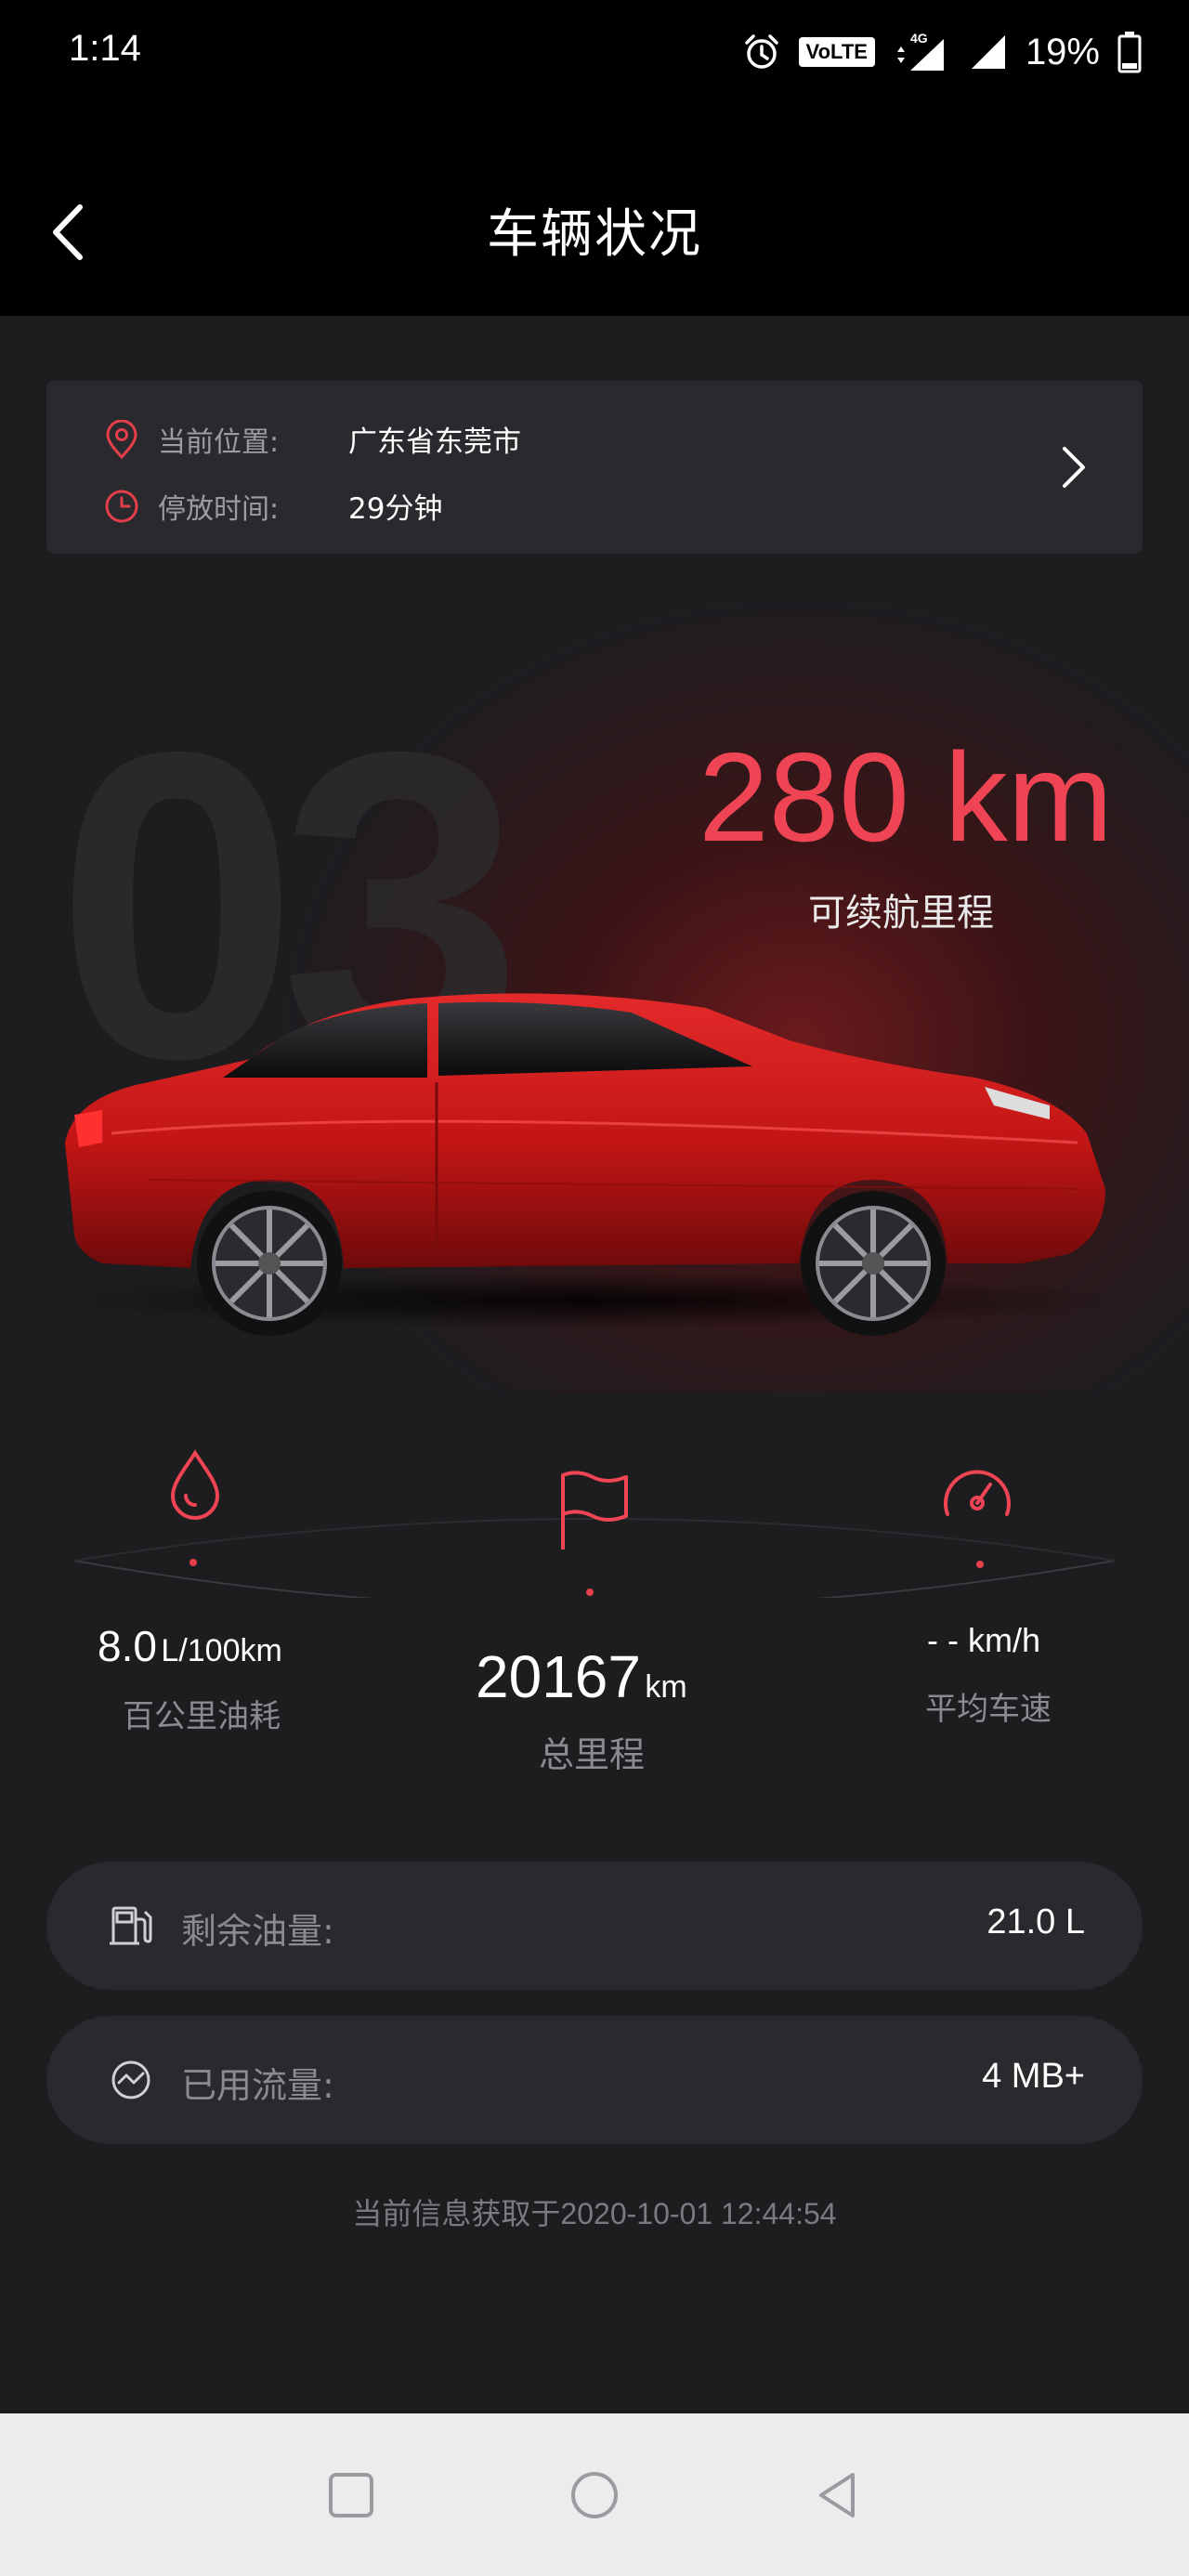 The height and width of the screenshot is (2576, 1189). I want to click on fuel-consumption-value: 8.0, so click(128, 1646).